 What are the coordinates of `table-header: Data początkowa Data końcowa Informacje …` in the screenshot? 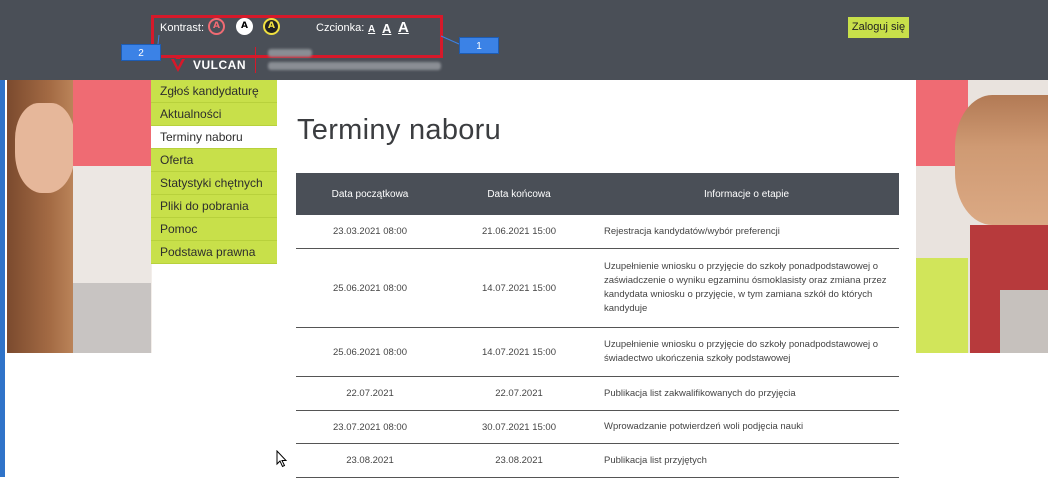 It's located at (597, 194).